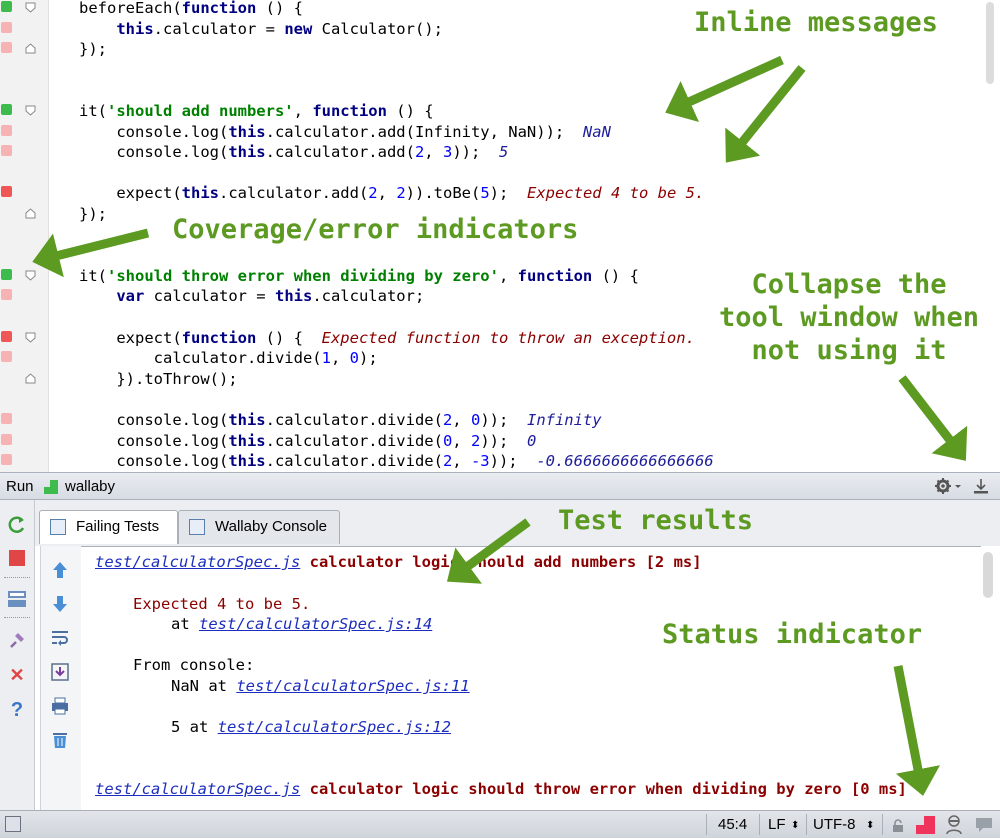 The width and height of the screenshot is (1000, 839). I want to click on at-prefix: at, so click(185, 624).